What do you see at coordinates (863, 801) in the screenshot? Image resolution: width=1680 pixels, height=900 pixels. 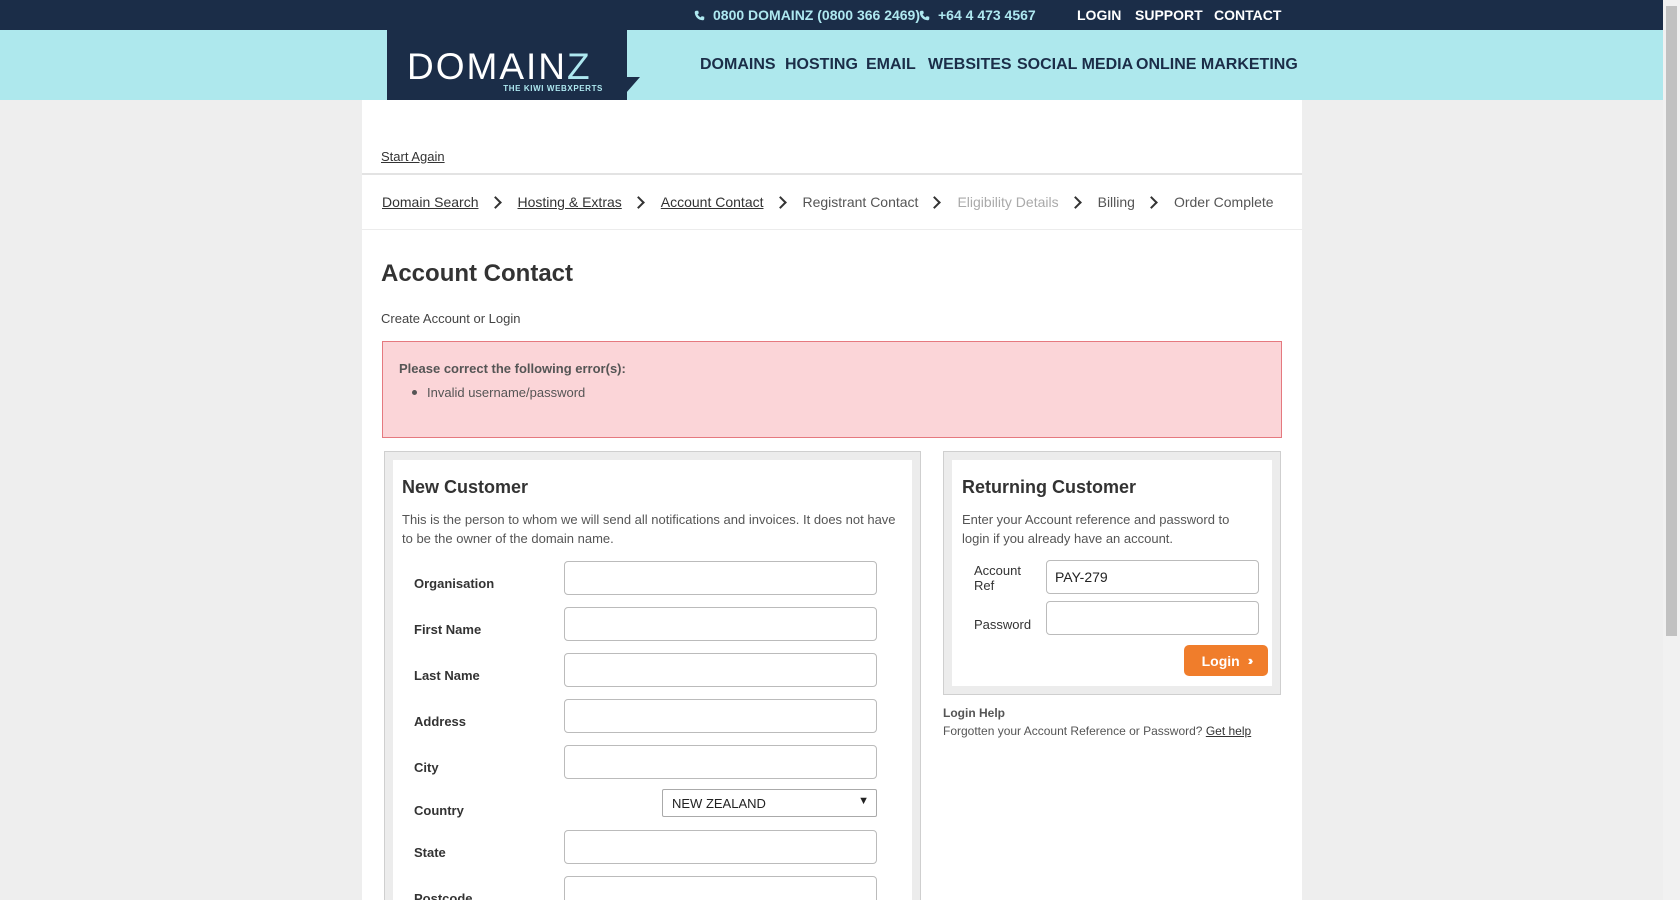 I see `caret-down-icon: ▼` at bounding box center [863, 801].